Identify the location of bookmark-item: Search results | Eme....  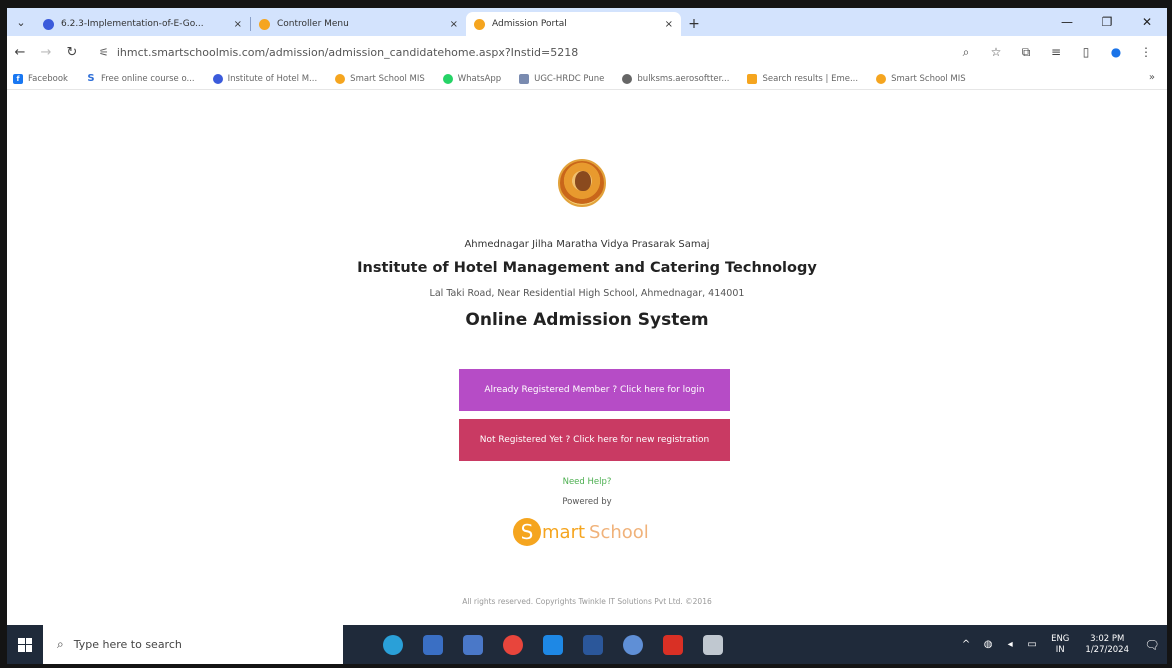
(803, 78).